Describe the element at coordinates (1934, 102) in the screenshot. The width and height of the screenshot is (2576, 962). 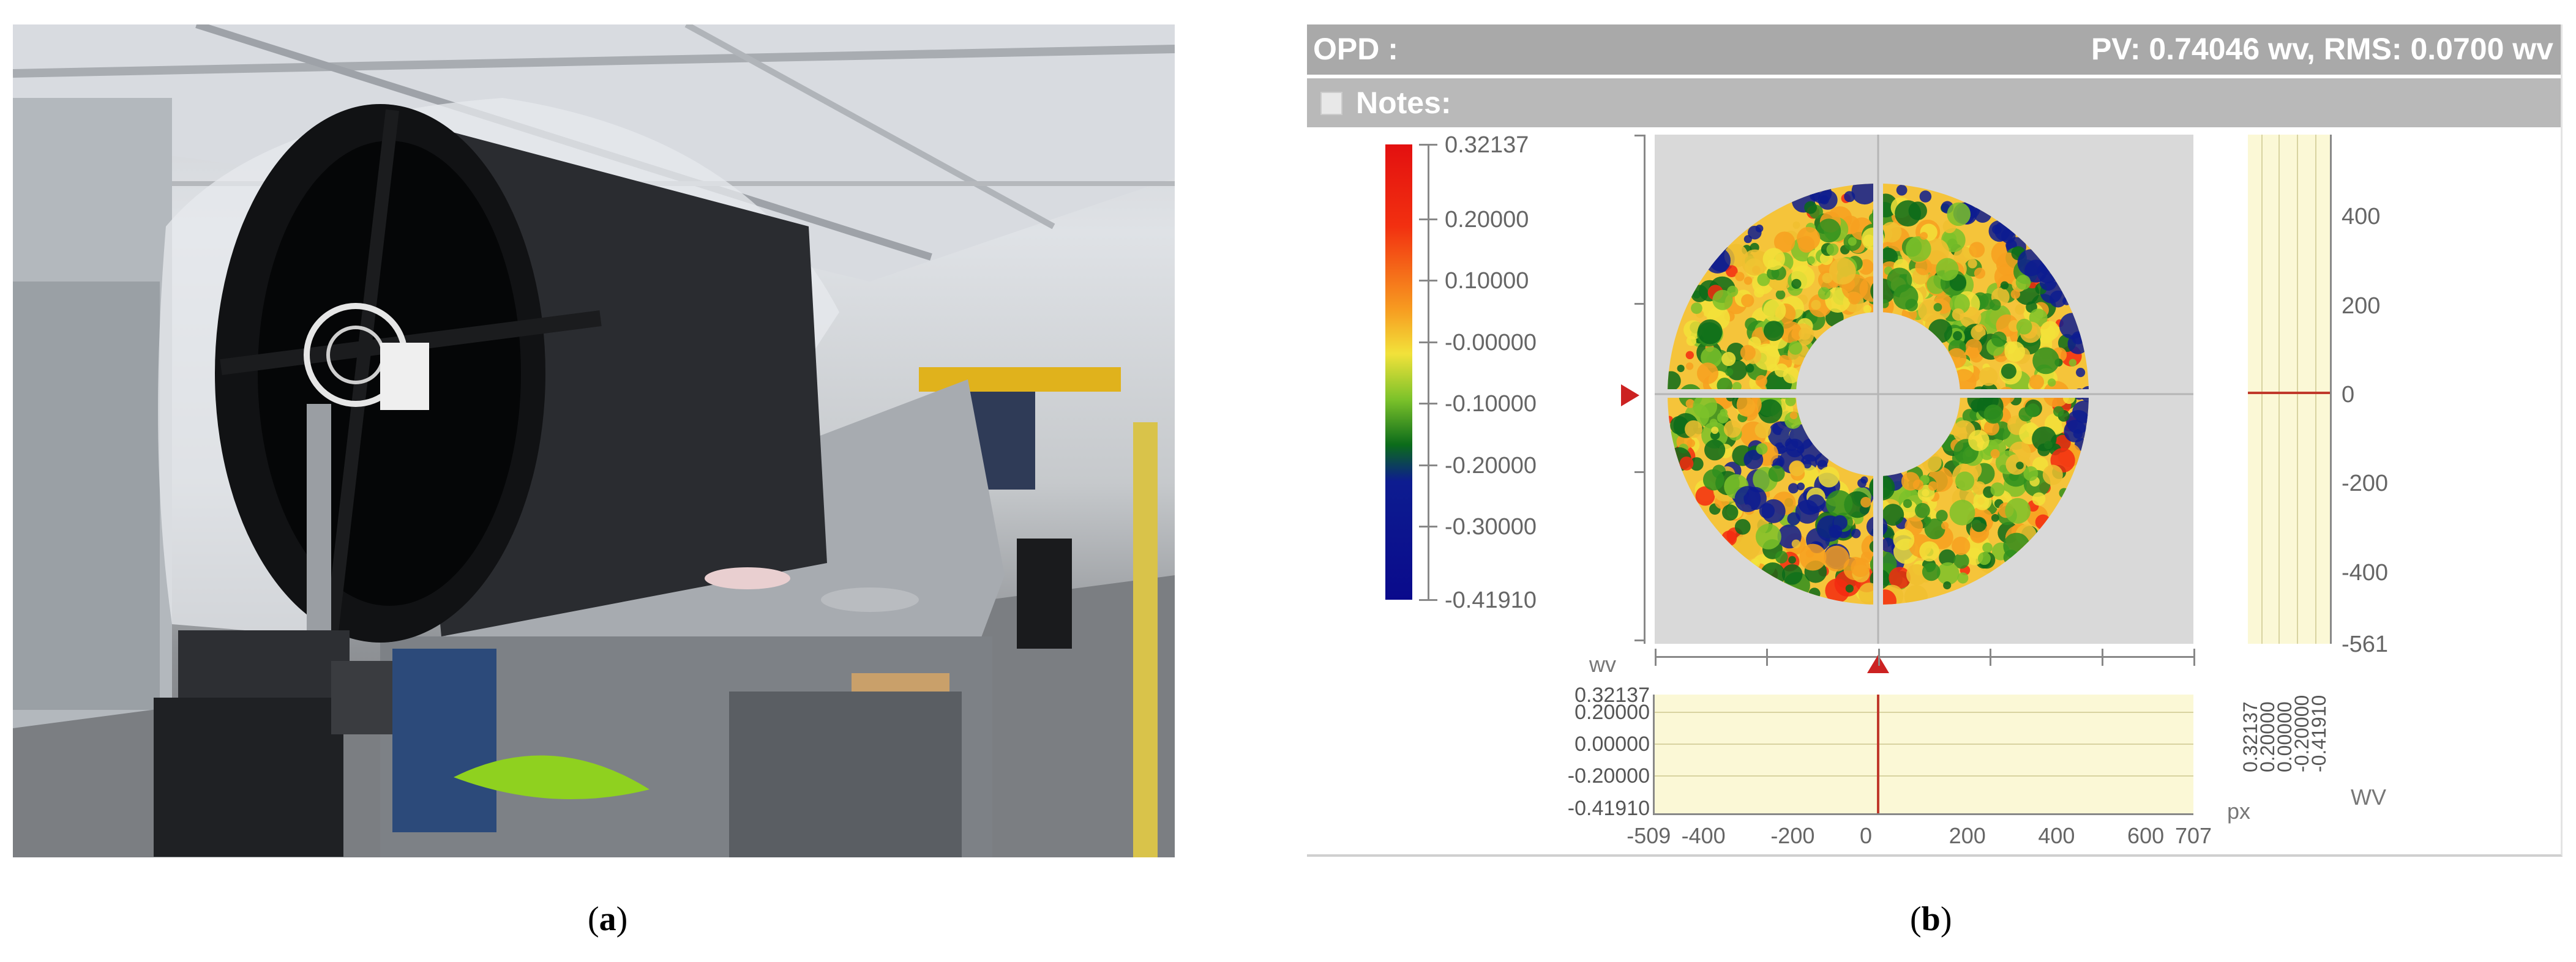
I see `notes-bar: Notes:` at that location.